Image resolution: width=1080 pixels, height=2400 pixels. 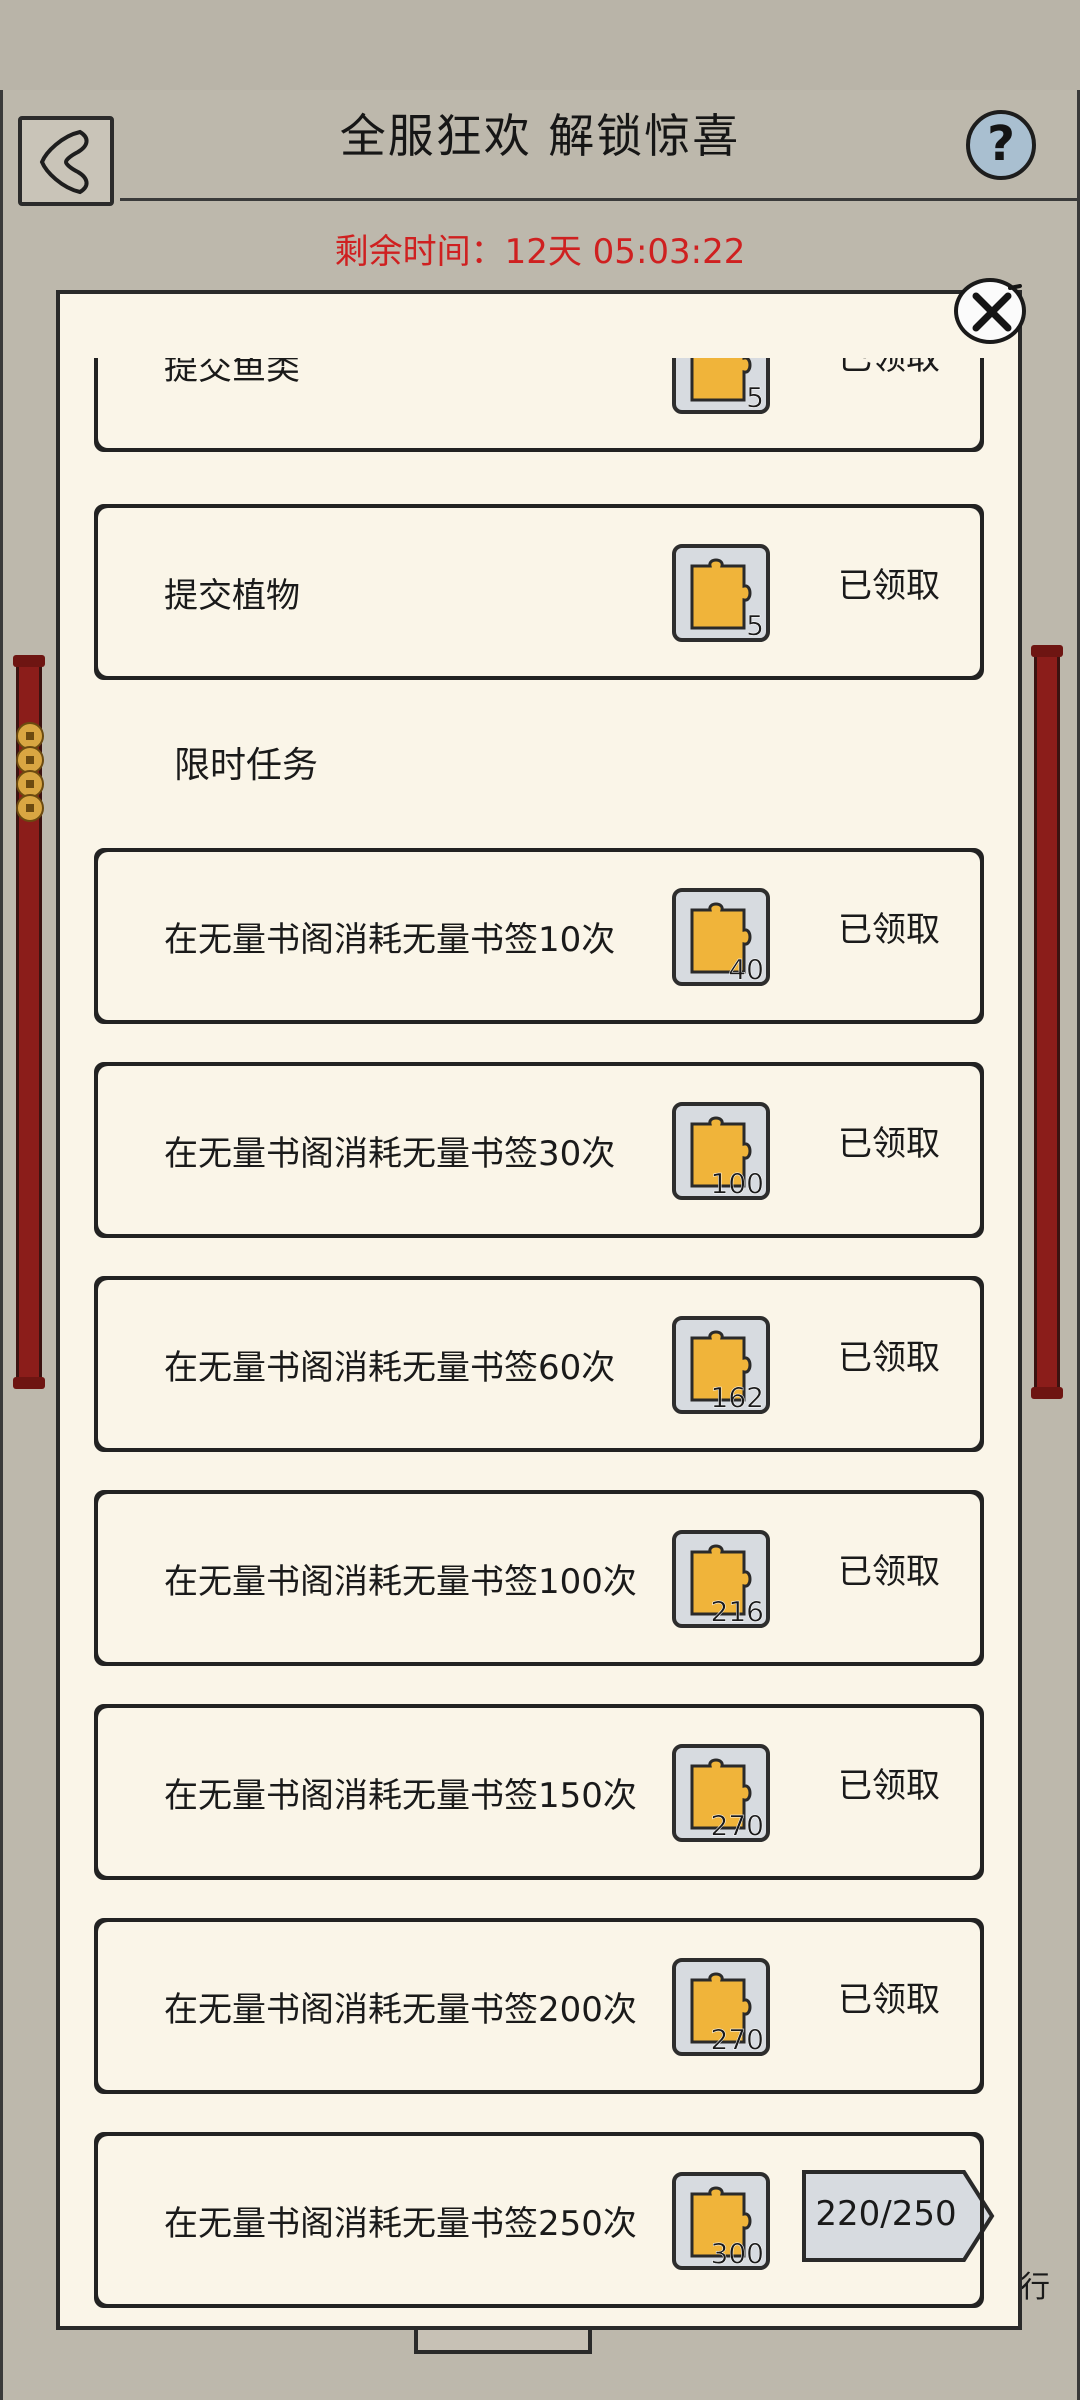 What do you see at coordinates (737, 1612) in the screenshot?
I see `reward-count: 216` at bounding box center [737, 1612].